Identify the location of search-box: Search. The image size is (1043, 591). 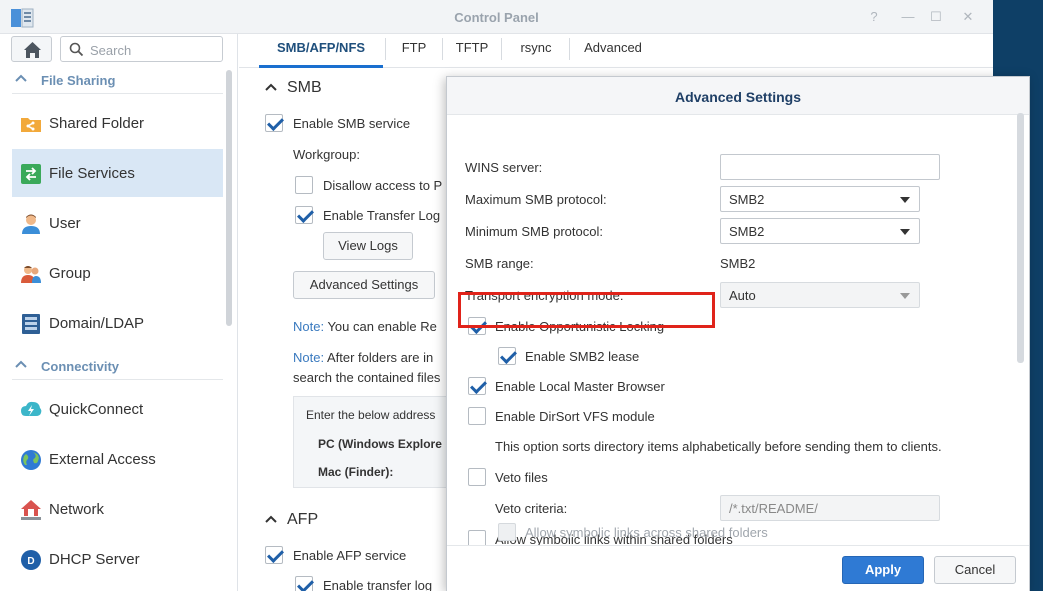
(141, 49).